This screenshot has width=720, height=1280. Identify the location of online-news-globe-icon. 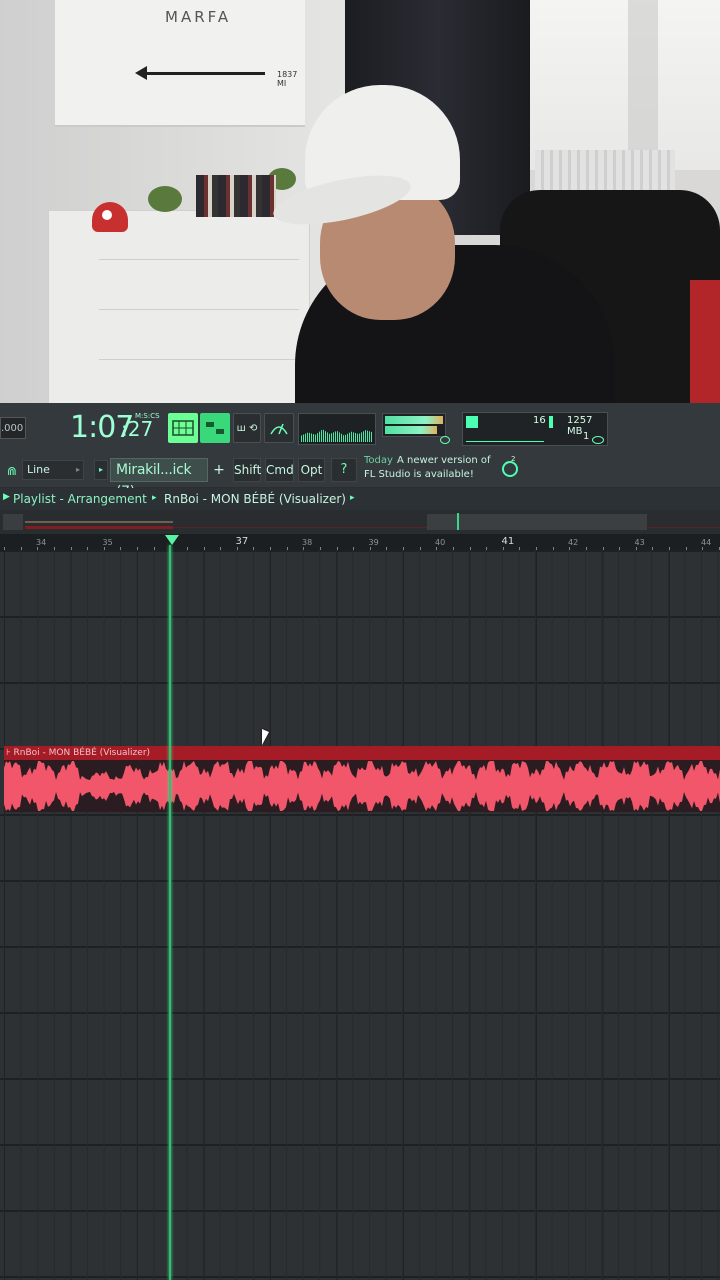
(510, 469).